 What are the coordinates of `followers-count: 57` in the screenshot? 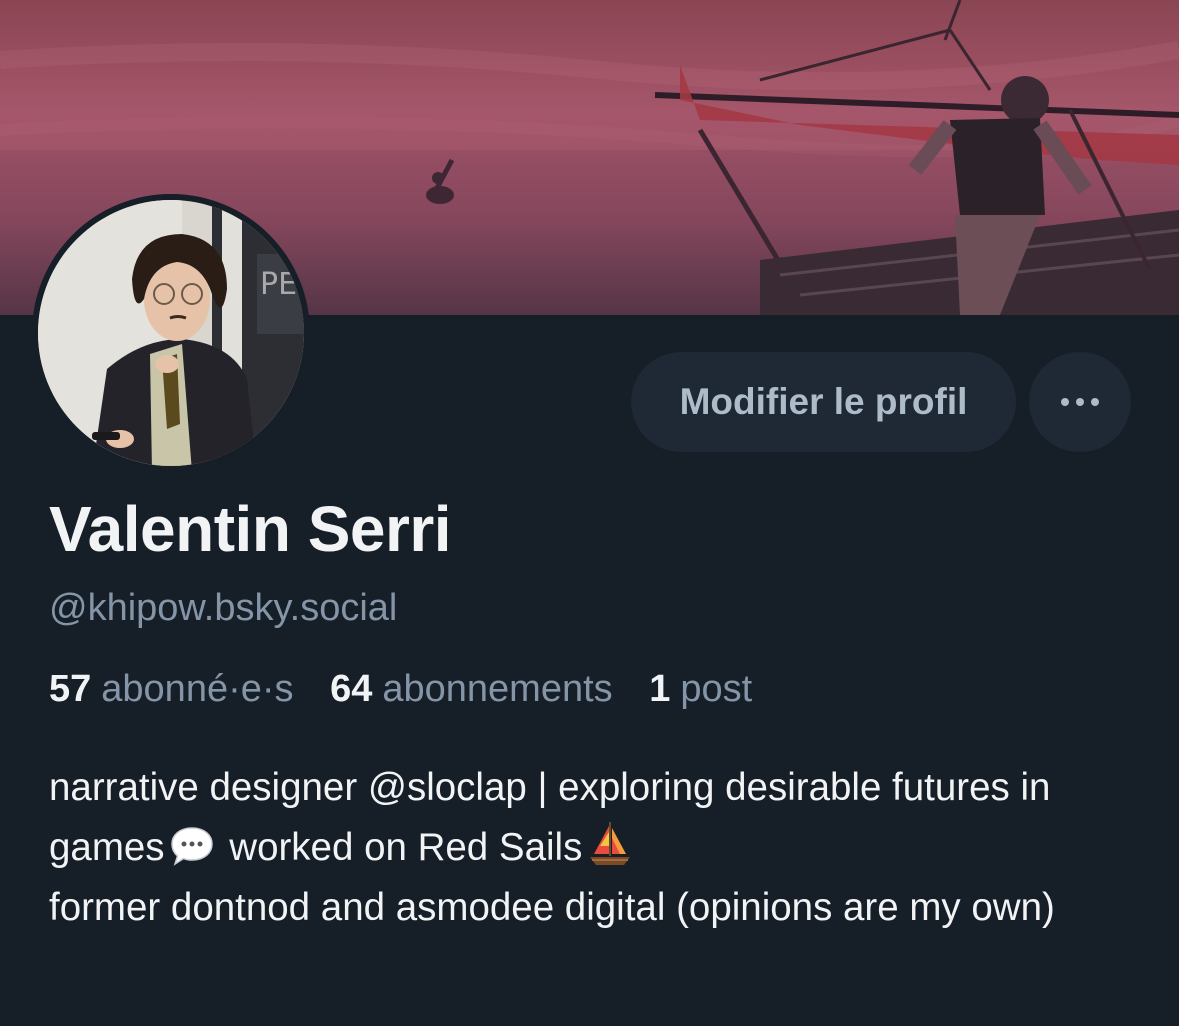 It's located at (70, 689).